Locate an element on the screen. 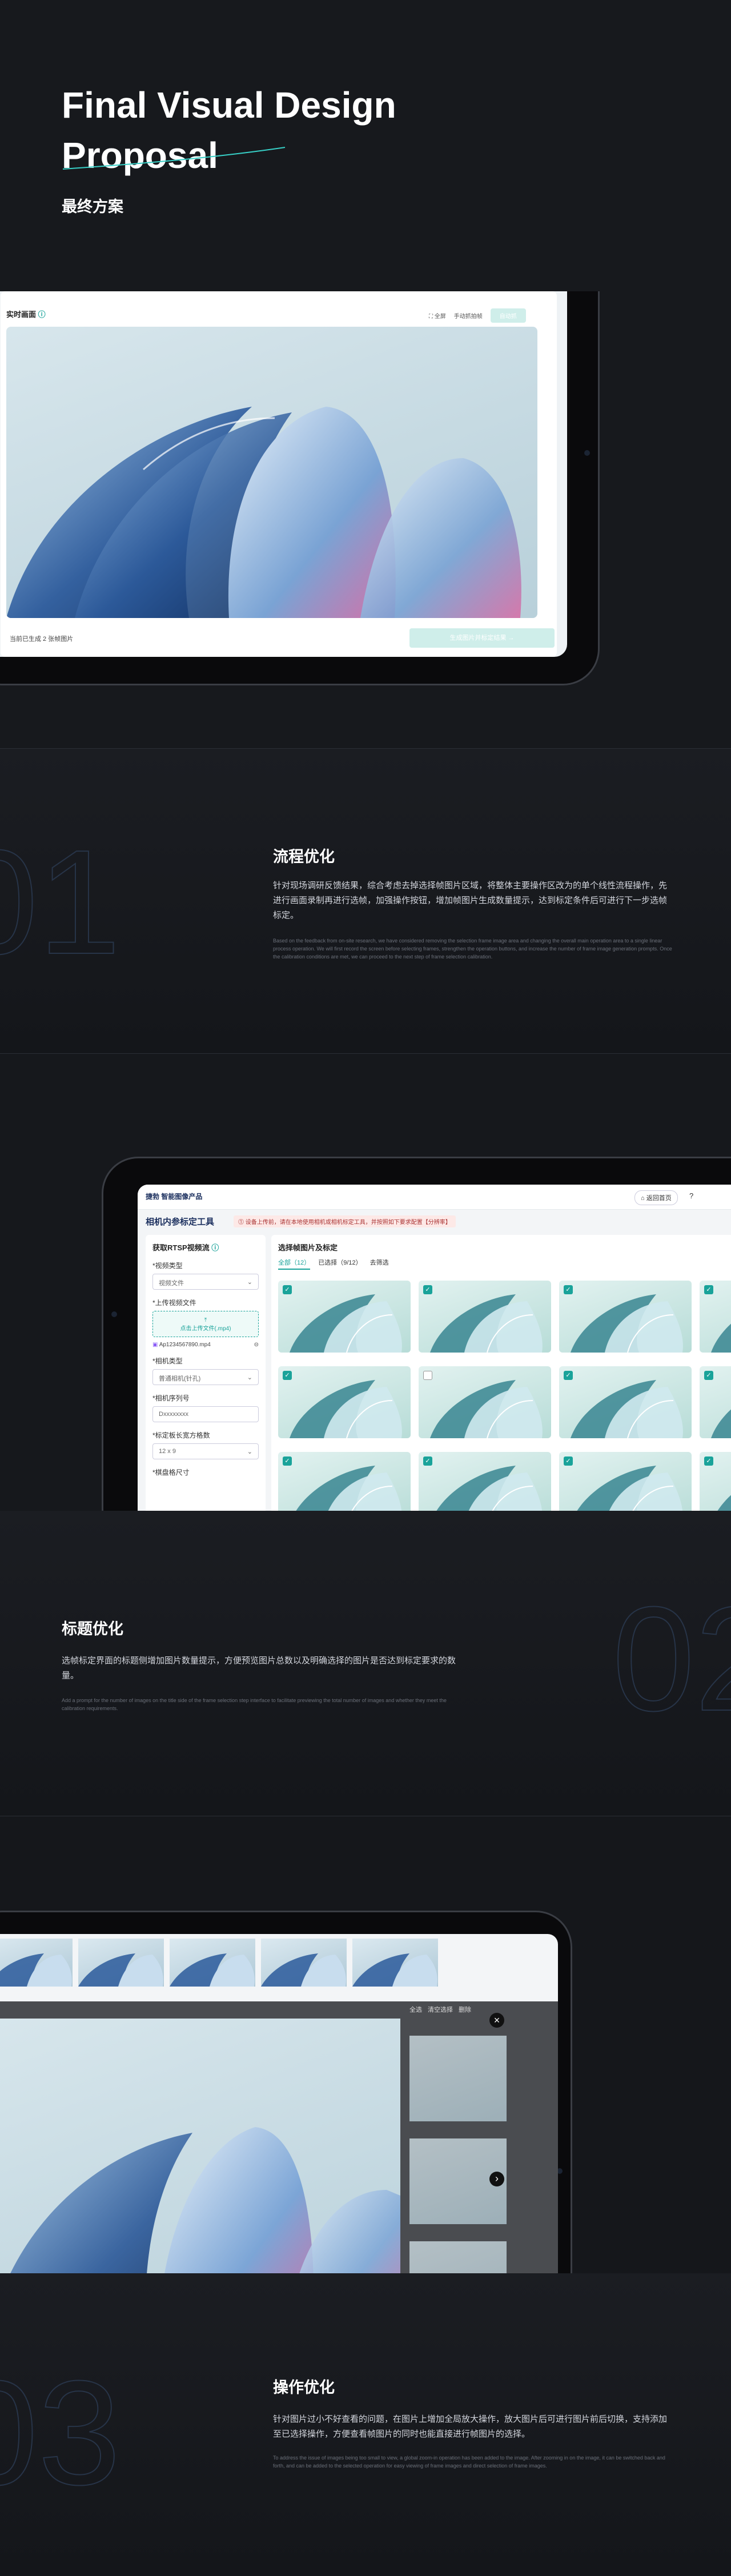 The height and width of the screenshot is (2576, 731). uploaded-file: ▣ Ap1234567890.mp4 ⊝ is located at coordinates (205, 1345).